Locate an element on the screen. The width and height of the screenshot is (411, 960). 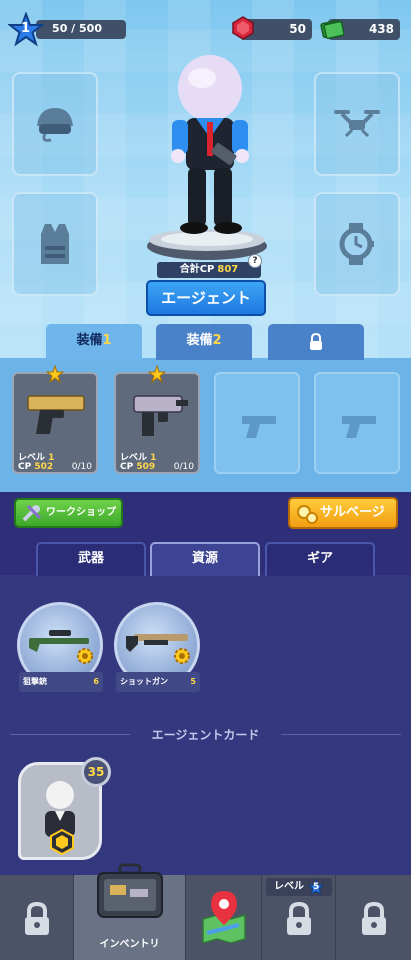
drone-icon is located at coordinates (357, 124).